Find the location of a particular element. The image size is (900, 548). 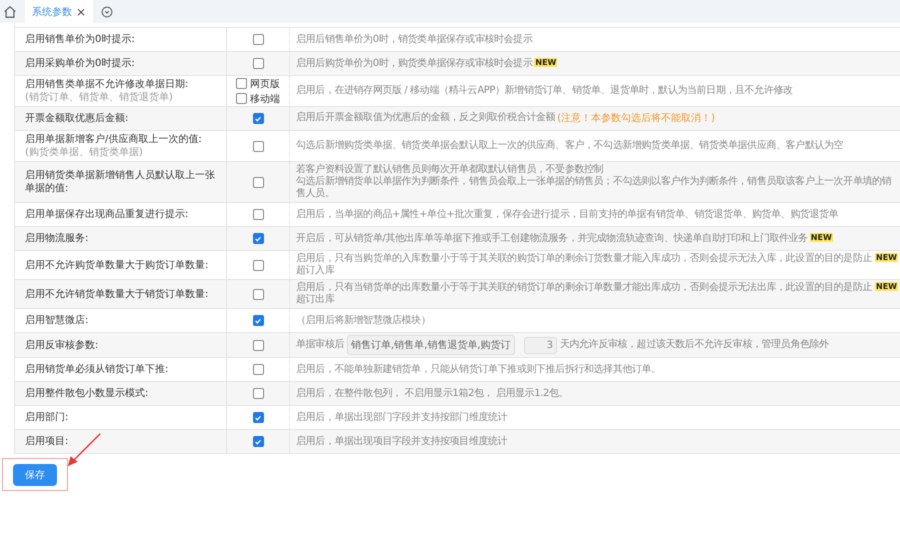

setting-description: 启用后购货单价为0时，购货类单据保存或审核时会提示 is located at coordinates (414, 64).